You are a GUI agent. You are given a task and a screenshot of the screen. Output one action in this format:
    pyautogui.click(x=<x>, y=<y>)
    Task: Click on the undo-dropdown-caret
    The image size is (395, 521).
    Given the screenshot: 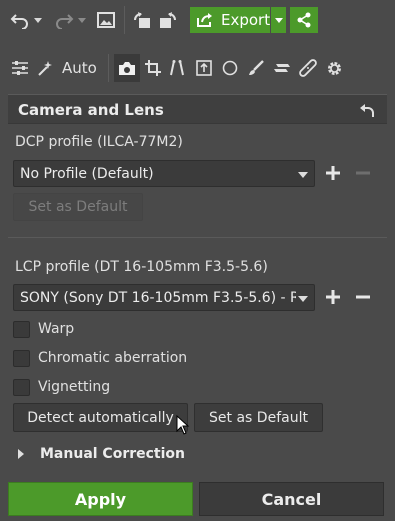 What is the action you would take?
    pyautogui.click(x=38, y=20)
    